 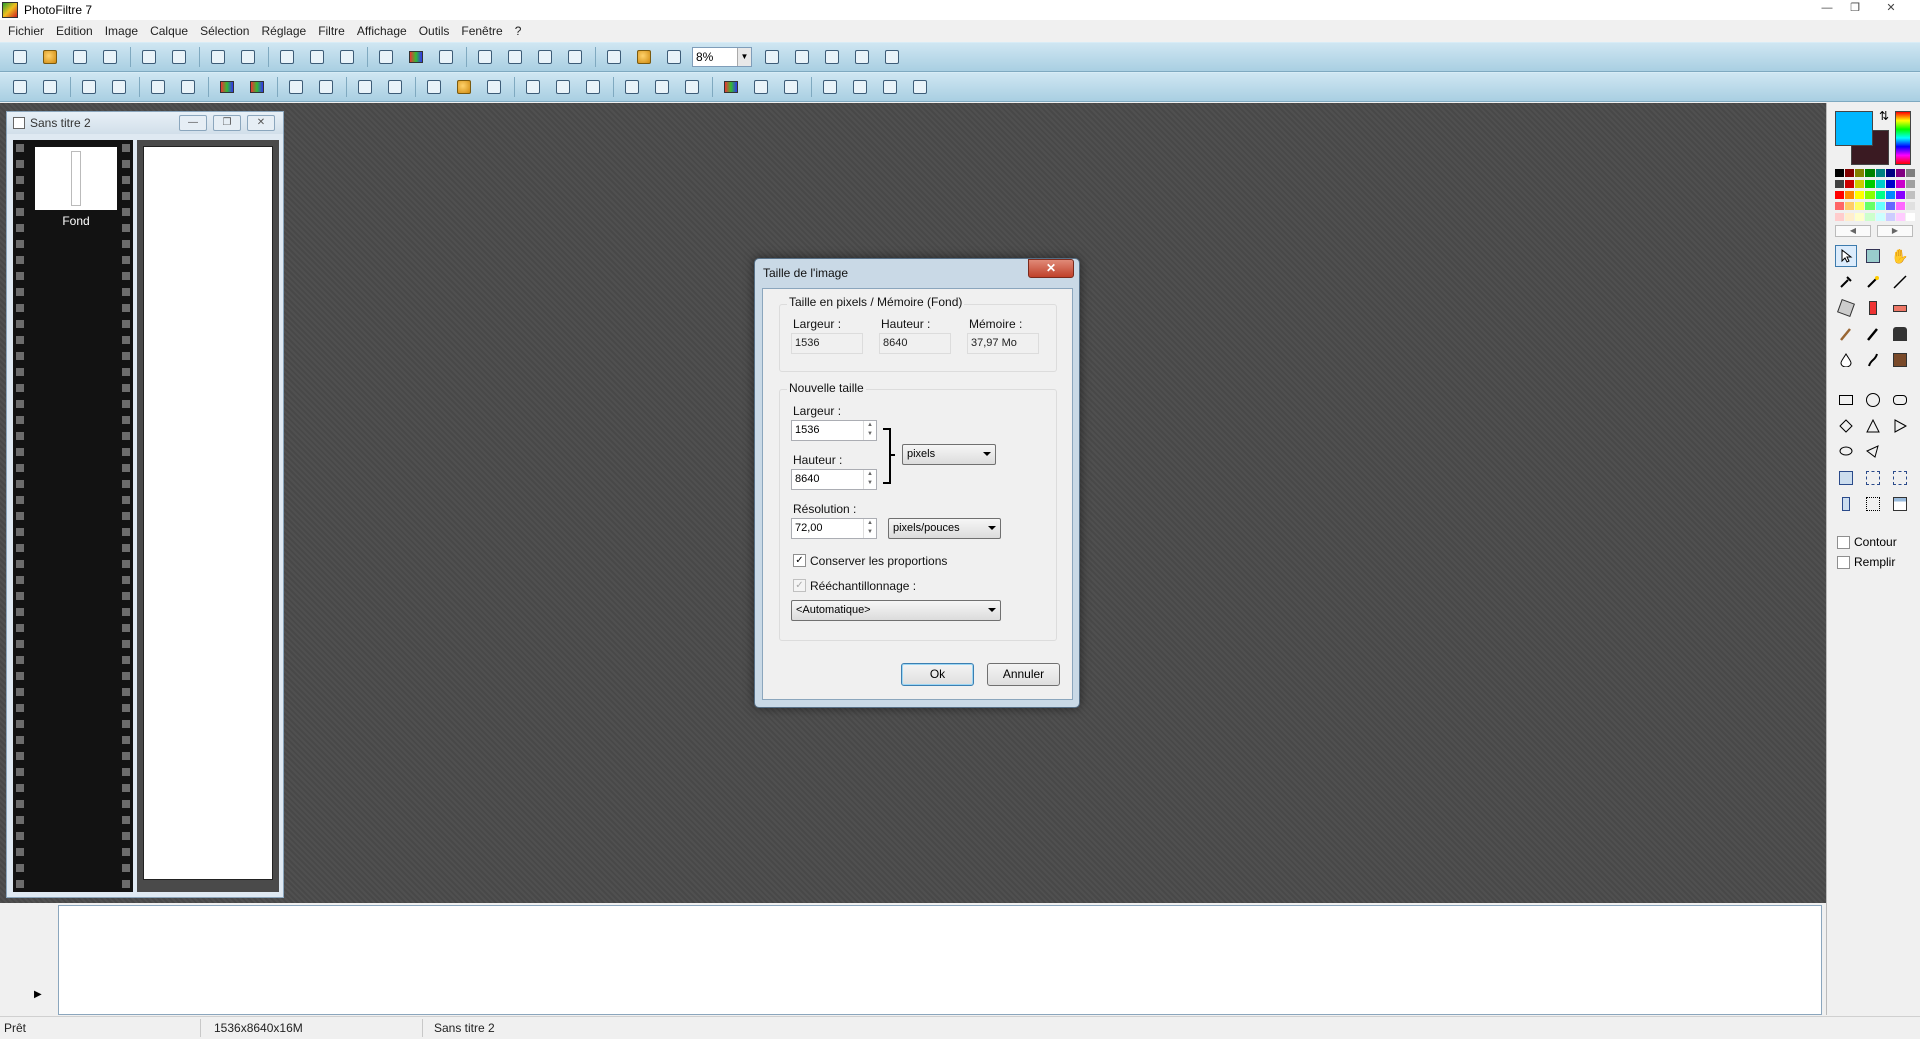 What do you see at coordinates (416, 57) in the screenshot?
I see `color-mode-button` at bounding box center [416, 57].